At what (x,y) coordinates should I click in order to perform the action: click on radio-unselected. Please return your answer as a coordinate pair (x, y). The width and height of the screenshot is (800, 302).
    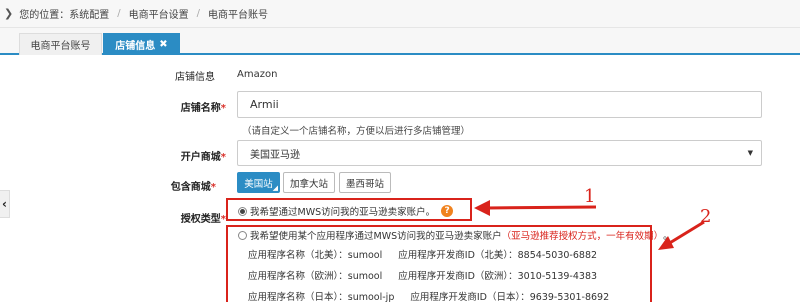
    Looking at the image, I should click on (242, 235).